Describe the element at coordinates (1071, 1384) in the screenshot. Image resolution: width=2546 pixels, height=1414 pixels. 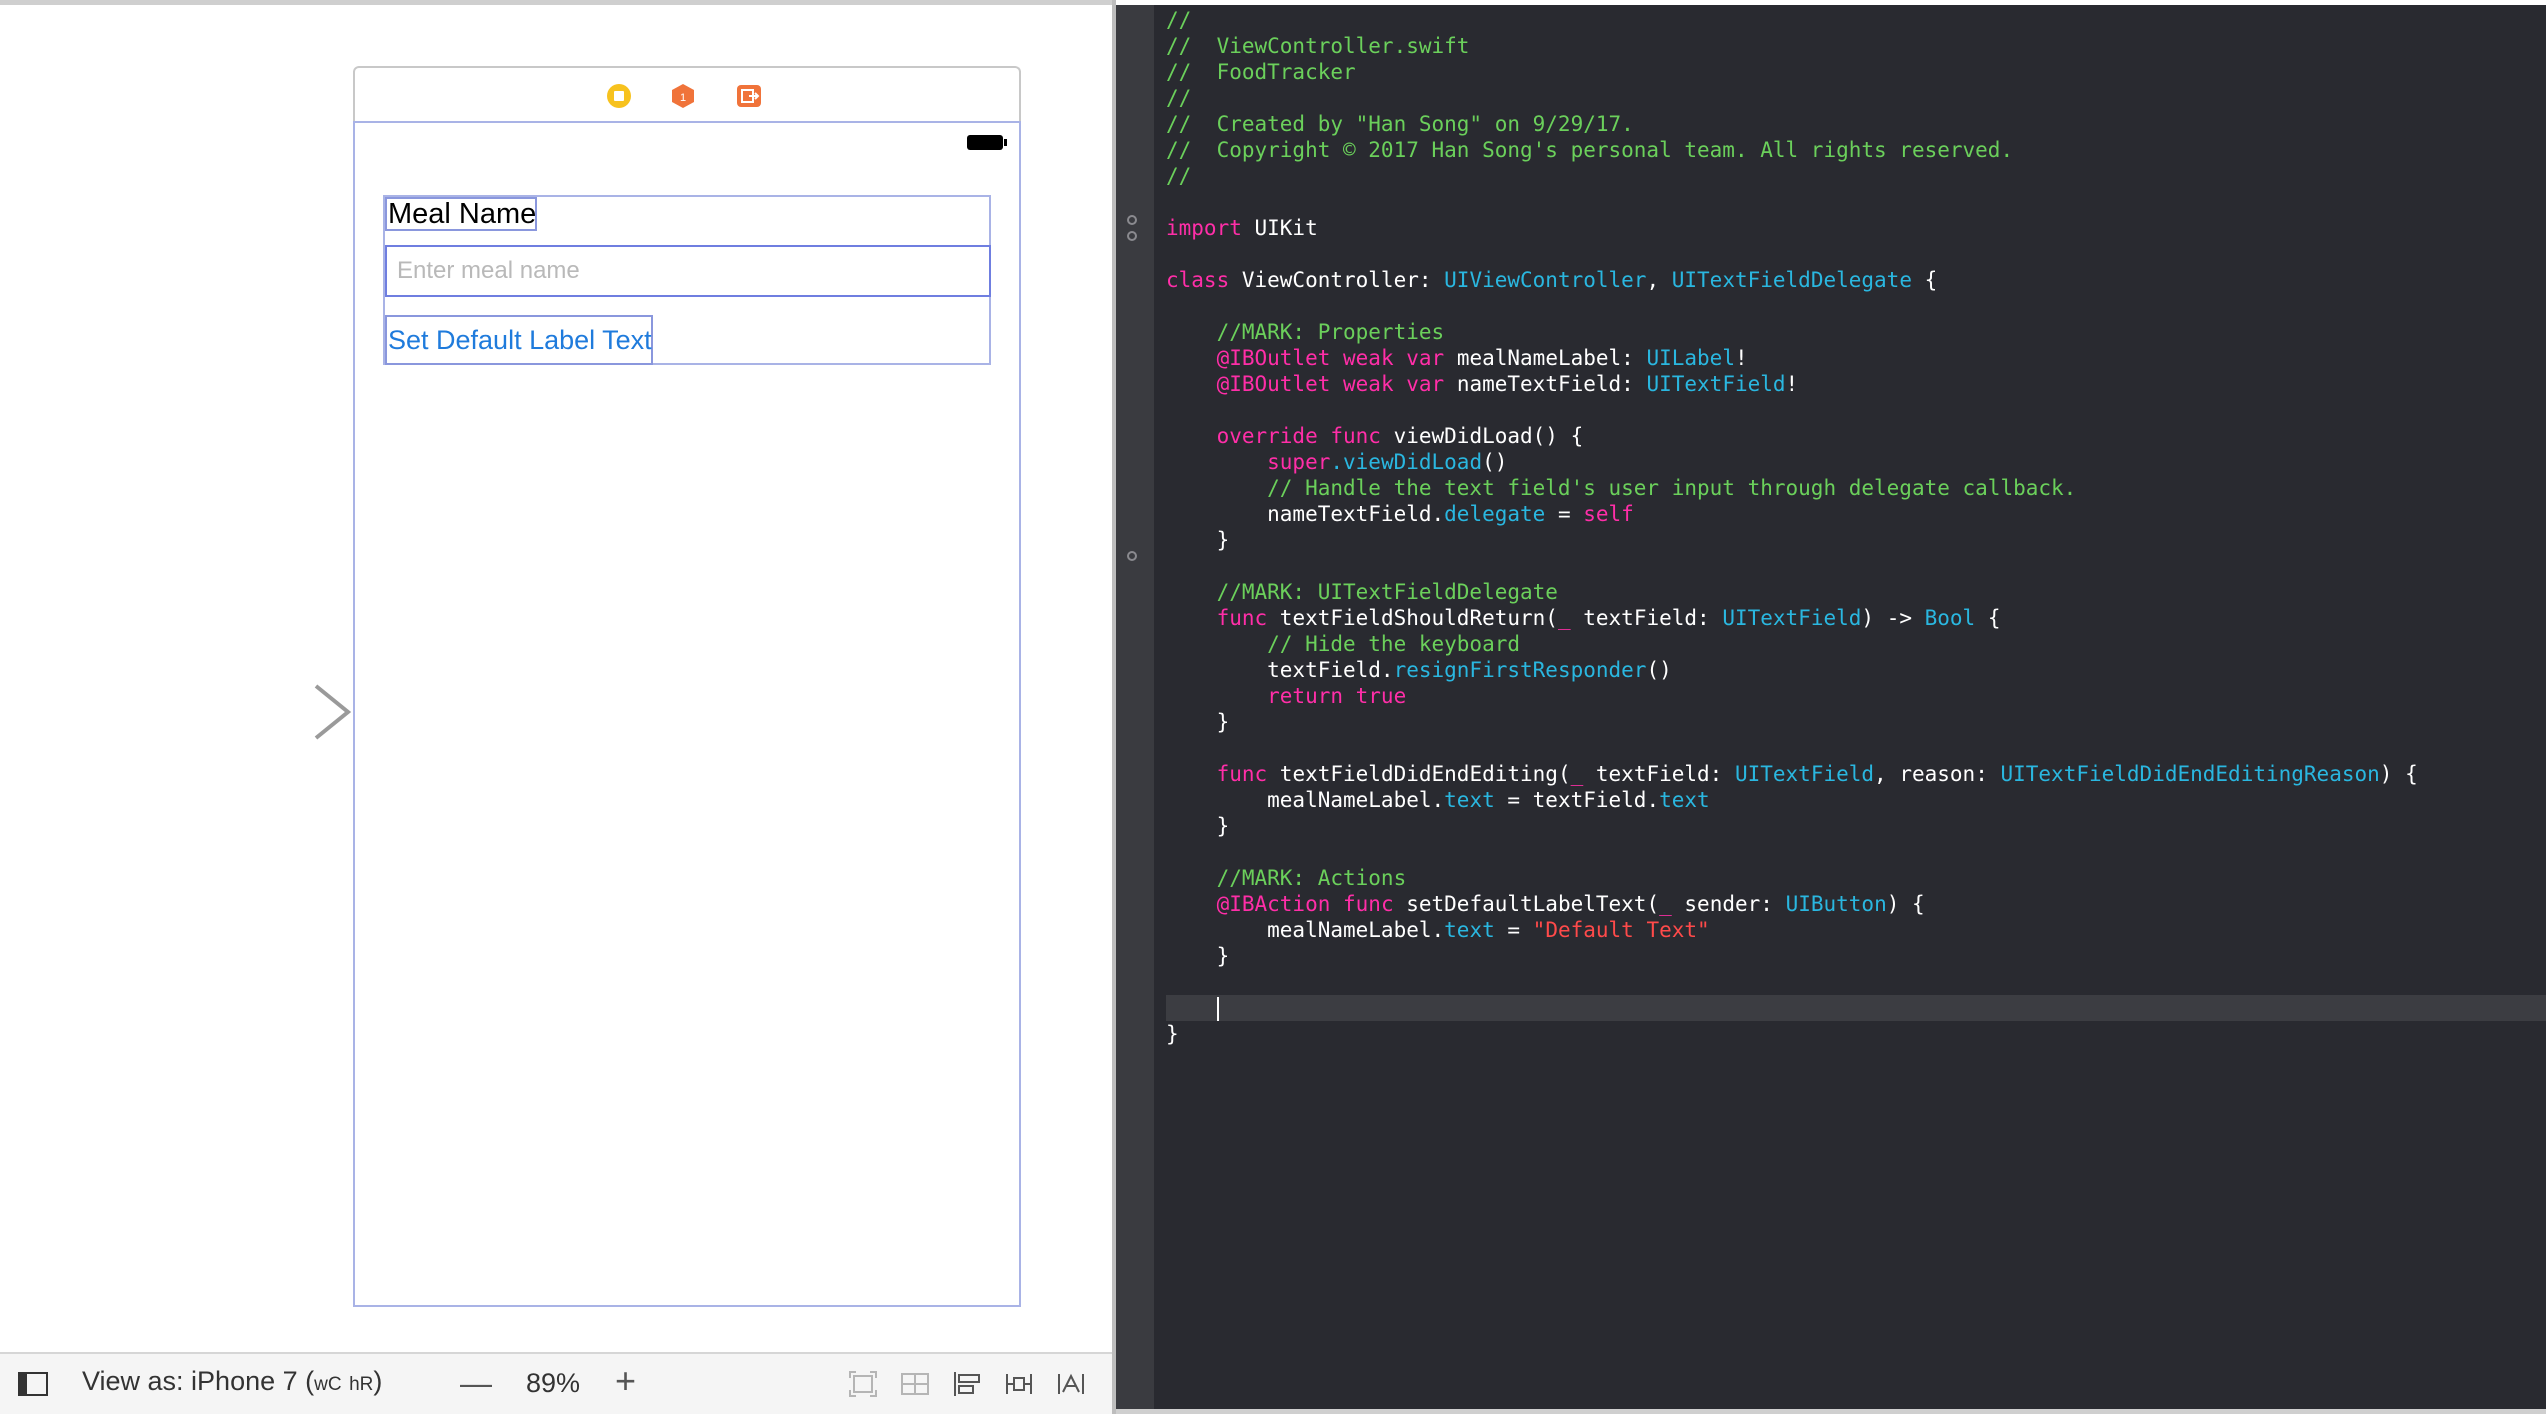
I see `resolve-auto-layout-issues-icon` at that location.